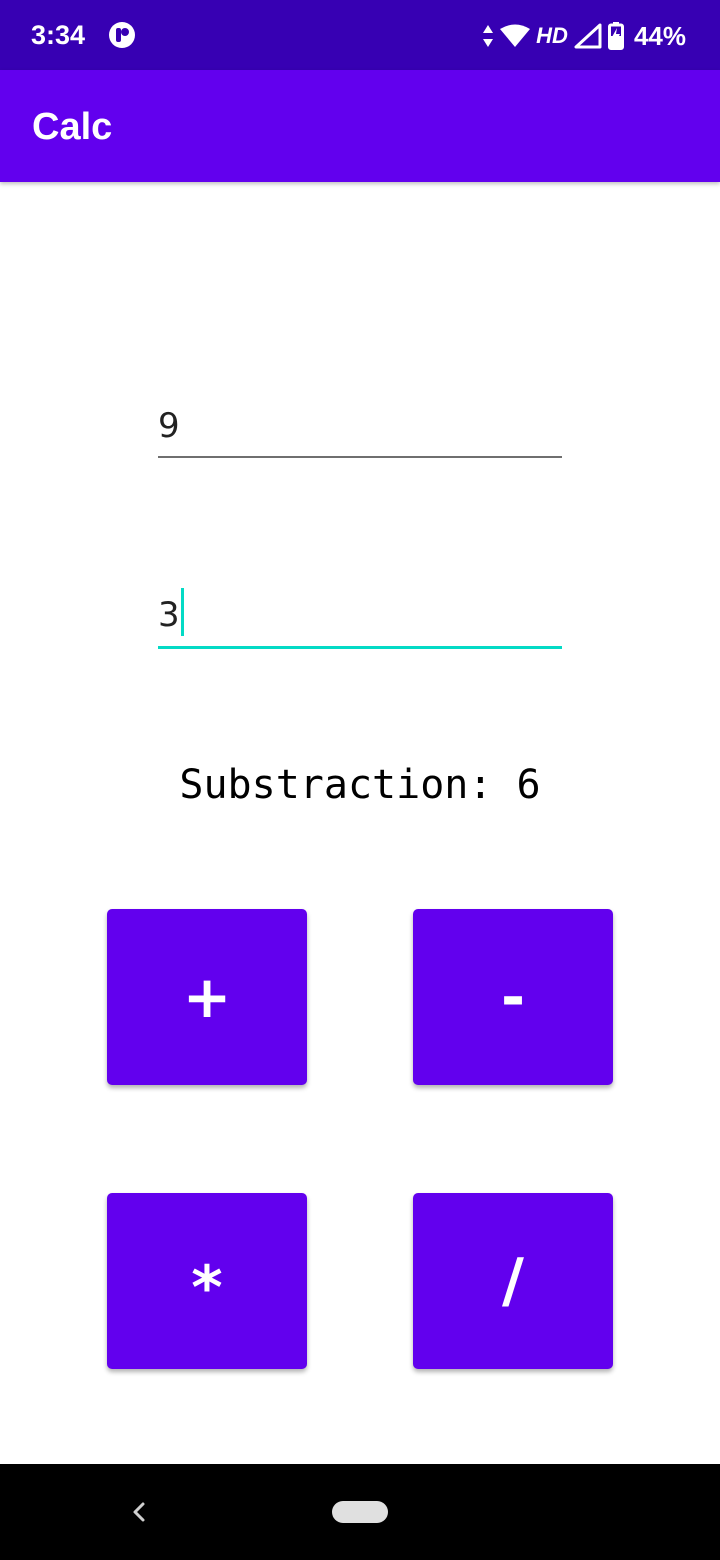  I want to click on status-icons: HD 44%, so click(584, 36).